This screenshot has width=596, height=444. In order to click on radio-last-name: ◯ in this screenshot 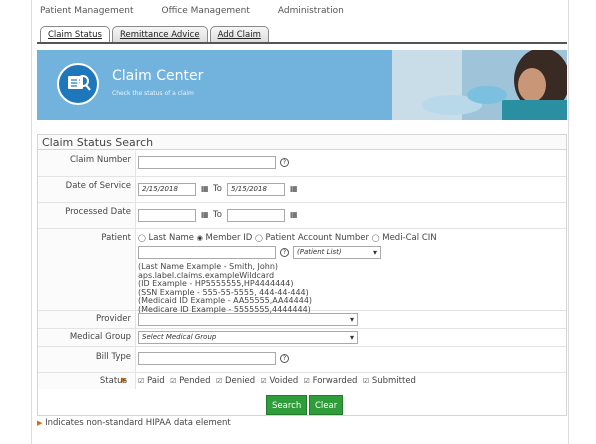, I will do `click(142, 238)`.